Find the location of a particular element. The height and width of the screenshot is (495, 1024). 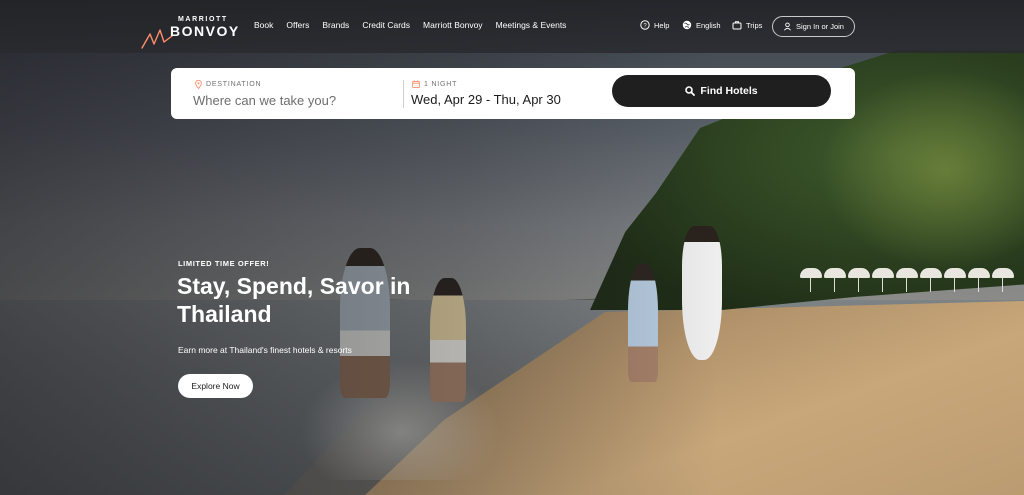

trips-label: Trips is located at coordinates (754, 25).